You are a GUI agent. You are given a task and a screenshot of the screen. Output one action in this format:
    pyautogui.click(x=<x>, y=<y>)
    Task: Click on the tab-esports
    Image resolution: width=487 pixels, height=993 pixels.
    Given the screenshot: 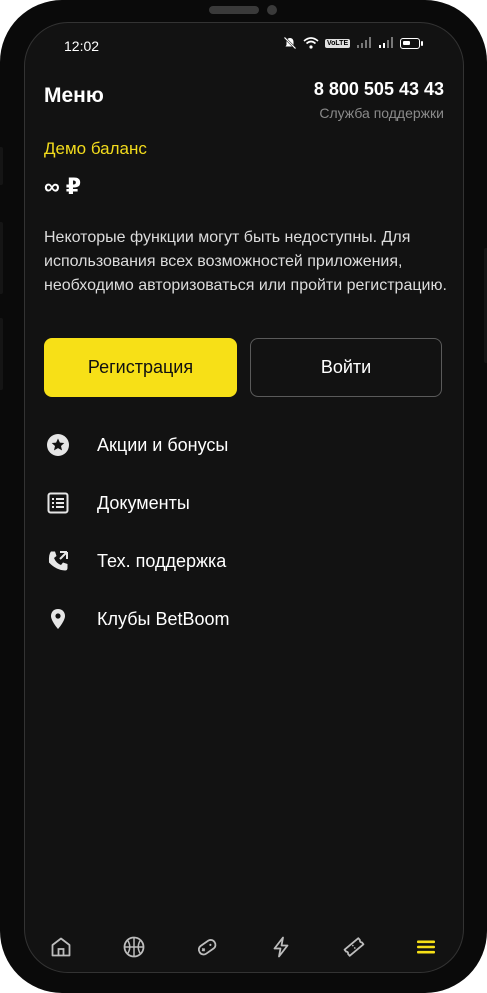 What is the action you would take?
    pyautogui.click(x=207, y=947)
    